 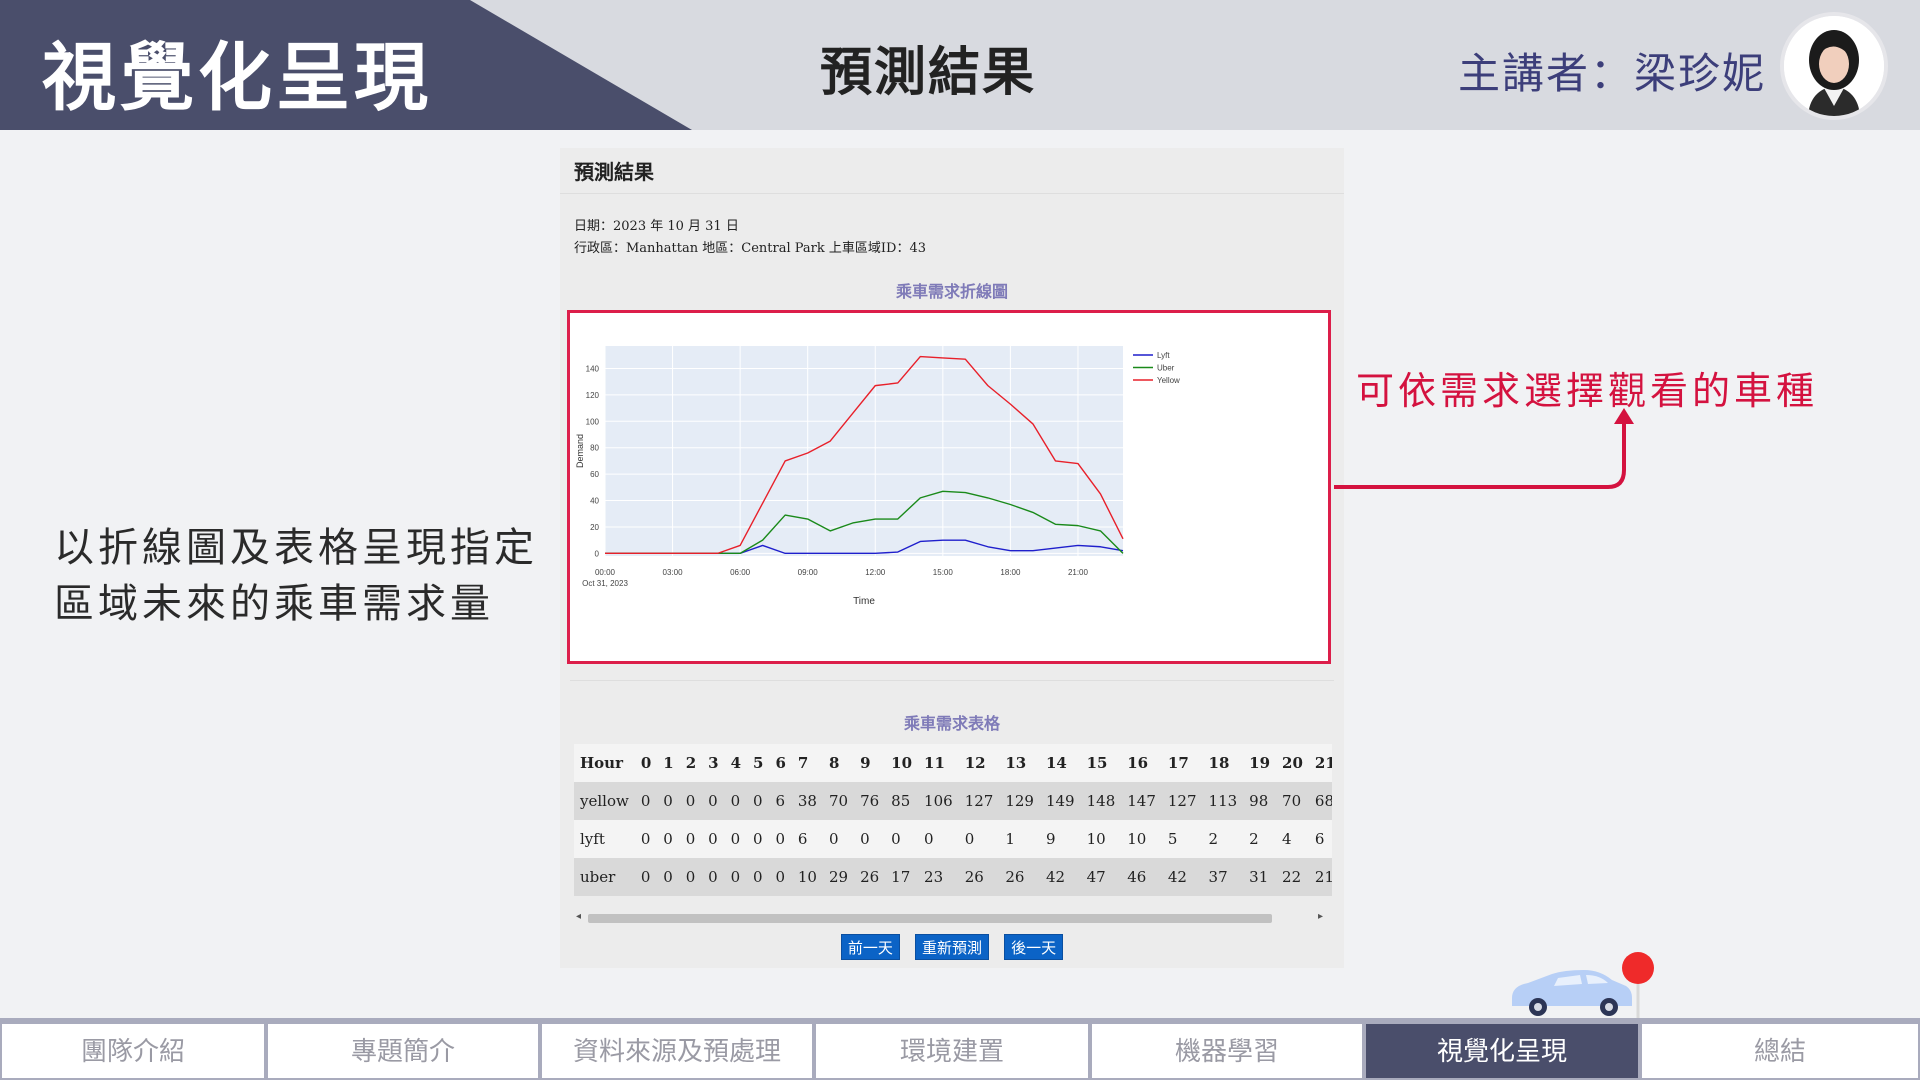 What do you see at coordinates (1034, 947) in the screenshot?
I see `next-day-button: 後一天` at bounding box center [1034, 947].